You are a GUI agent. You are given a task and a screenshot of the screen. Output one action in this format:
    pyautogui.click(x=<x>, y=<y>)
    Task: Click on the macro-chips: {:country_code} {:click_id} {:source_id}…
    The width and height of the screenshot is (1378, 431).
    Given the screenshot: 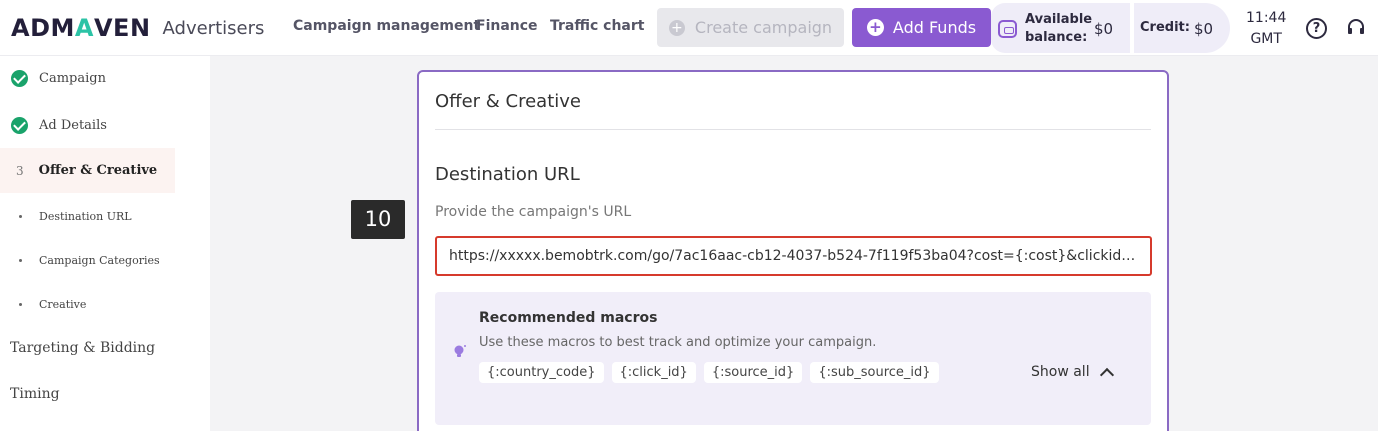 What is the action you would take?
    pyautogui.click(x=709, y=372)
    